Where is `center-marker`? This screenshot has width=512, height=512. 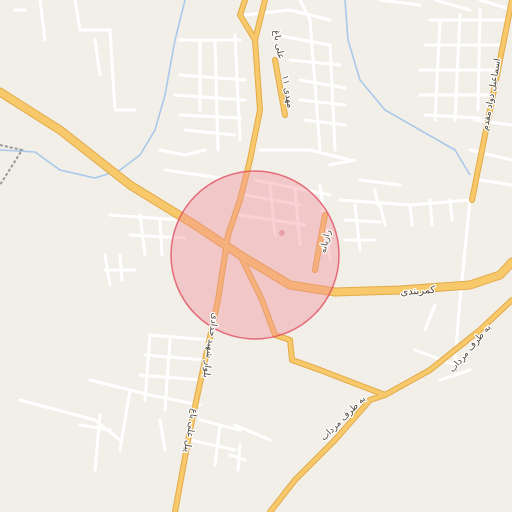
center-marker is located at coordinates (282, 233).